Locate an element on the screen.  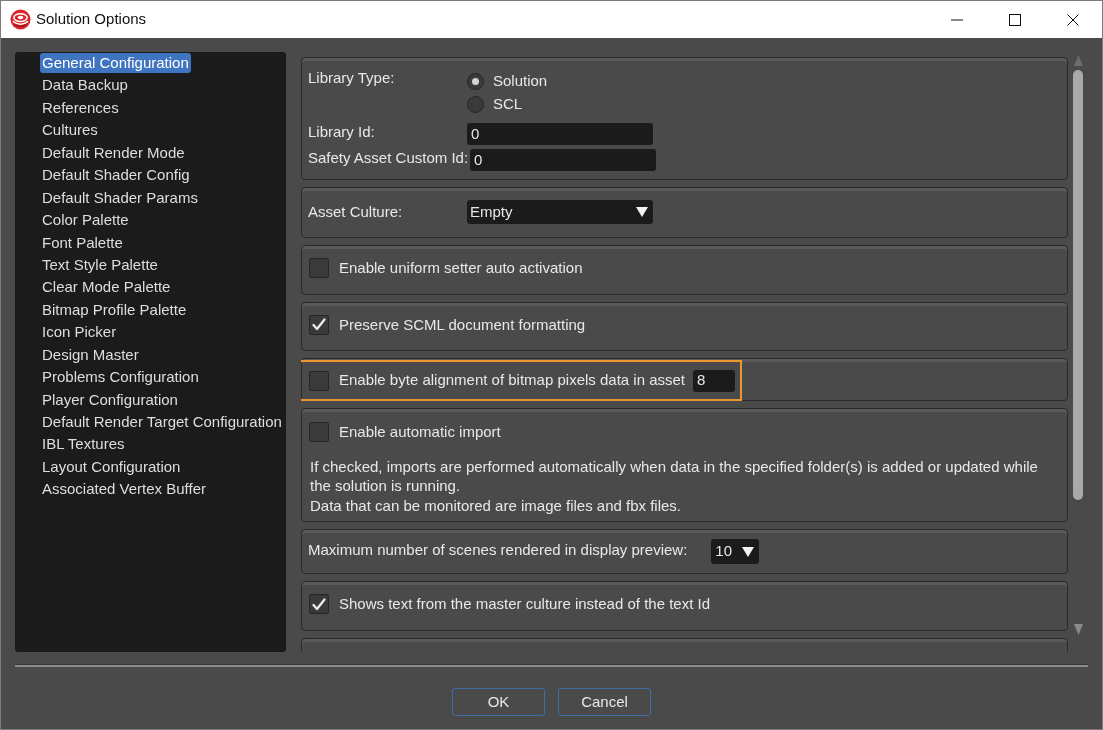
sidebar-item: Font Palette is located at coordinates (82, 242).